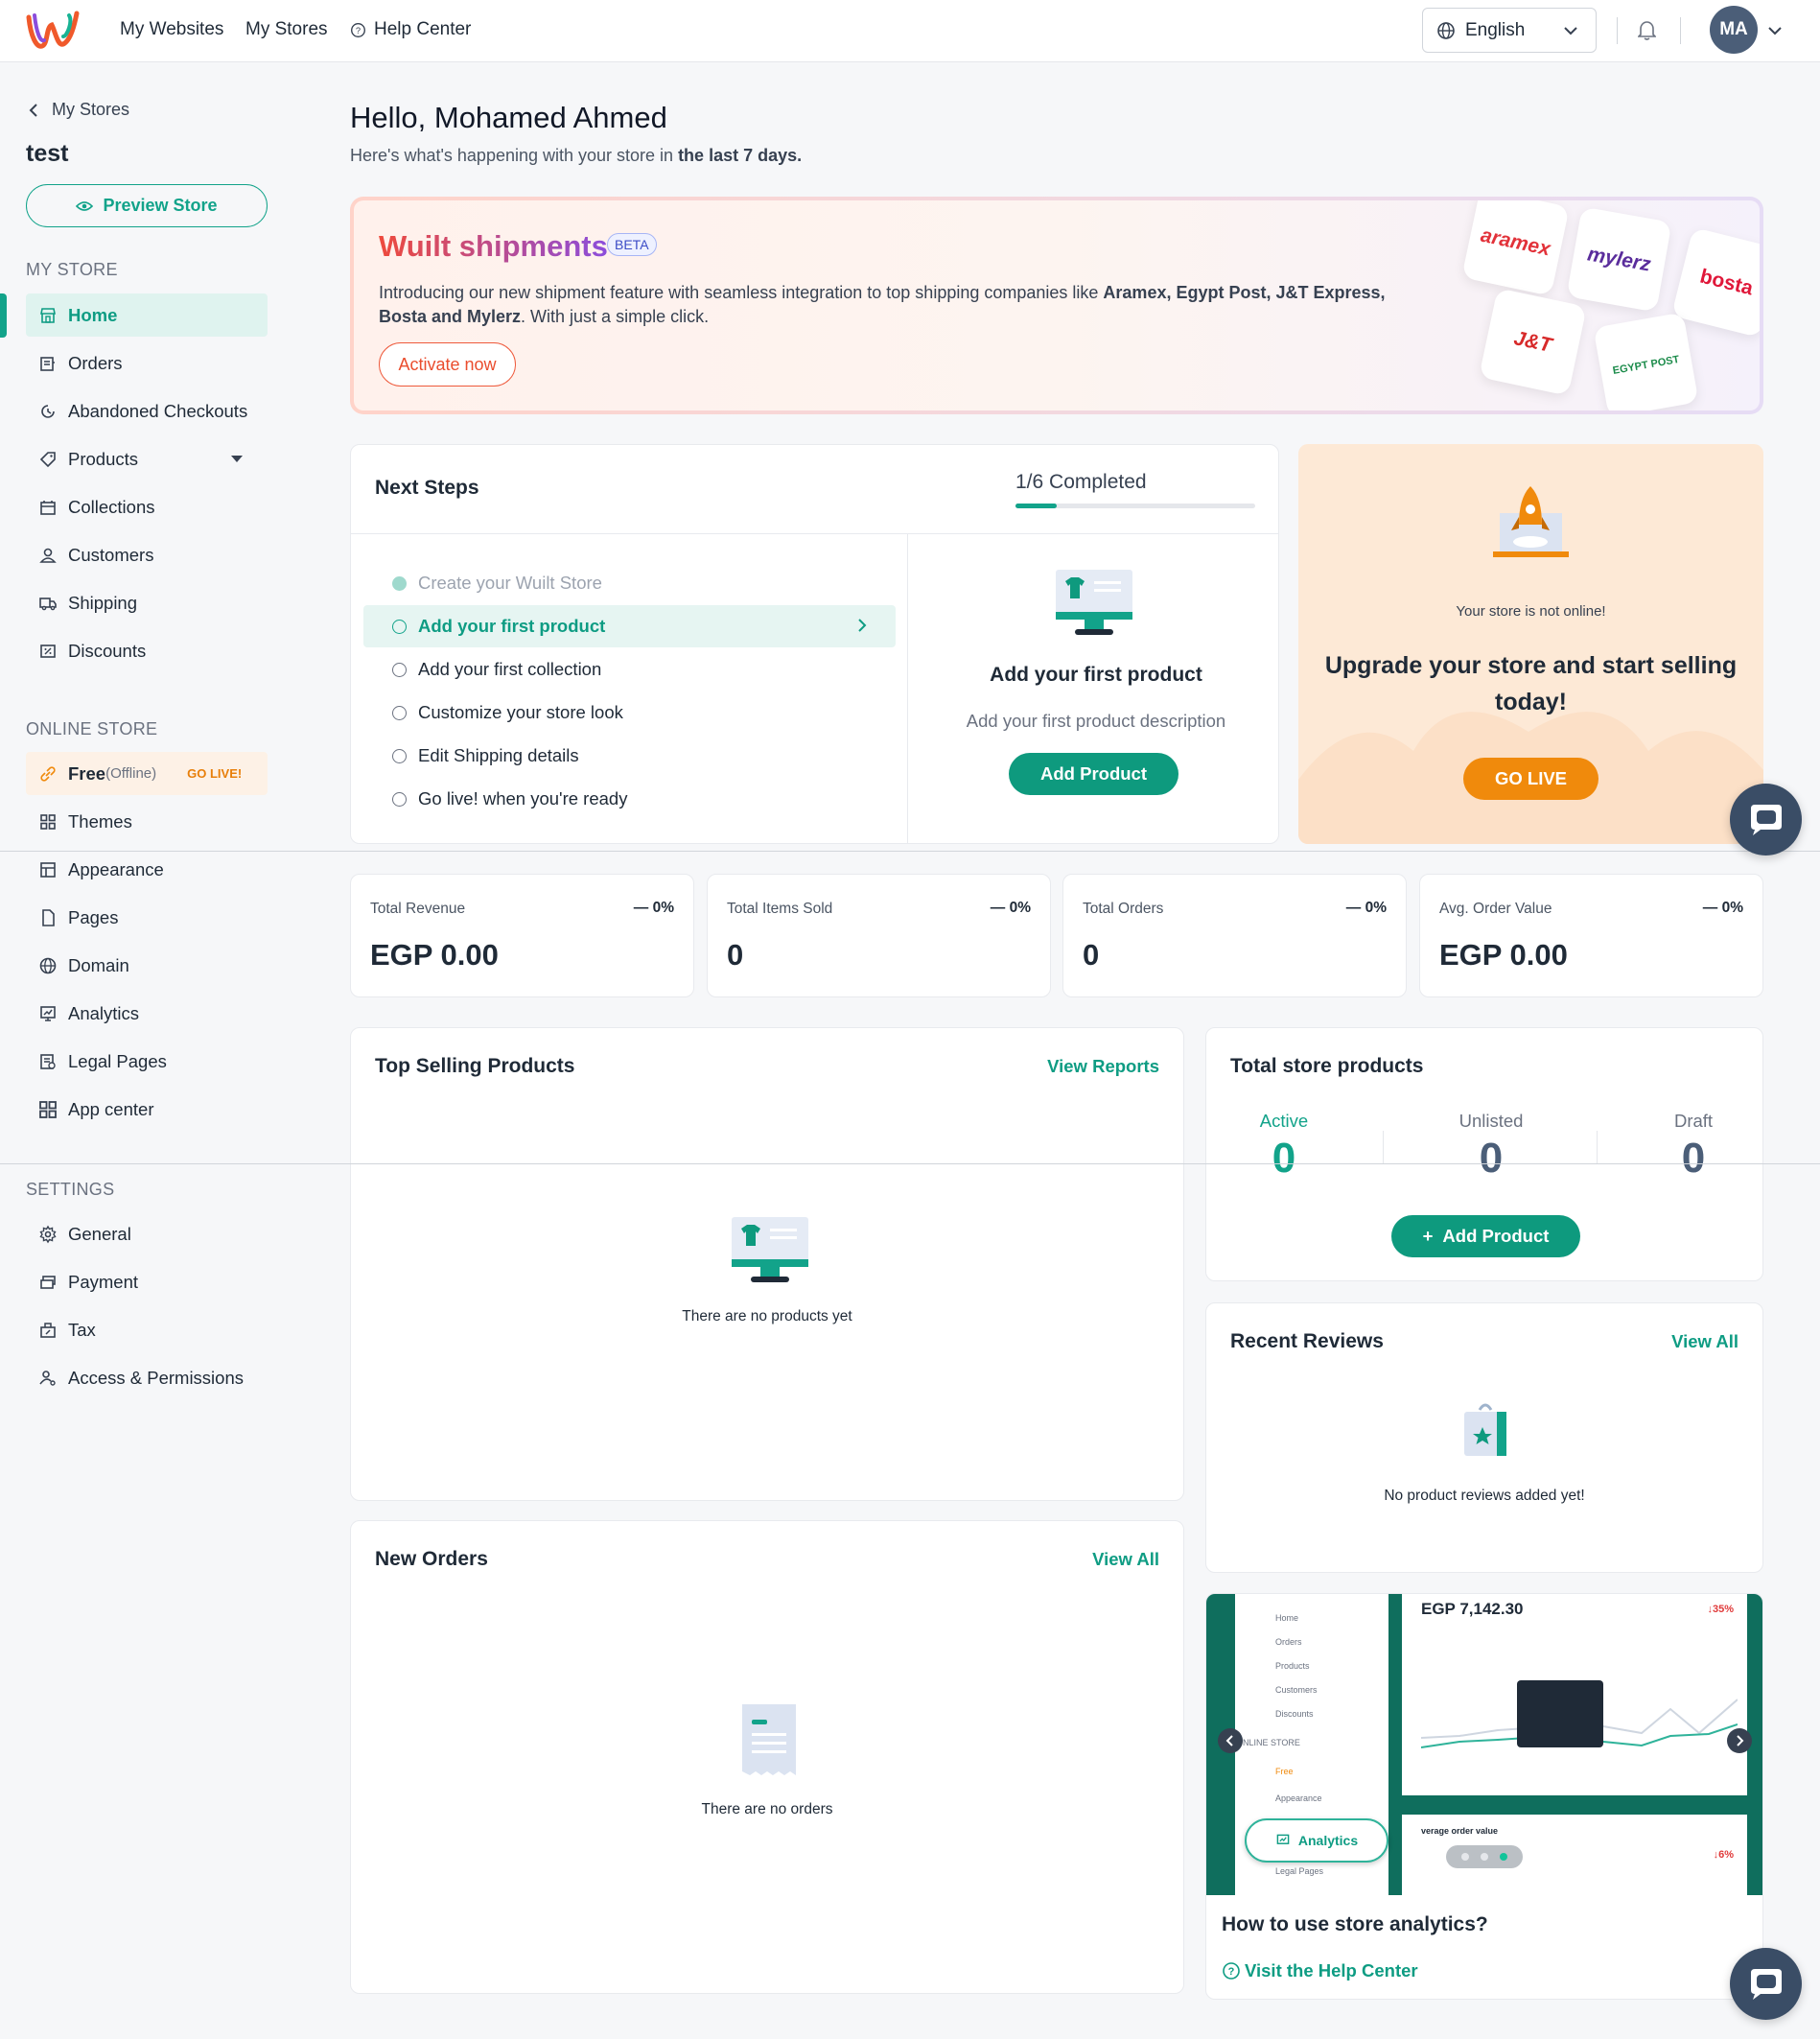 This screenshot has height=2039, width=1820. What do you see at coordinates (147, 206) in the screenshot?
I see `preview-store-button: Preview Store` at bounding box center [147, 206].